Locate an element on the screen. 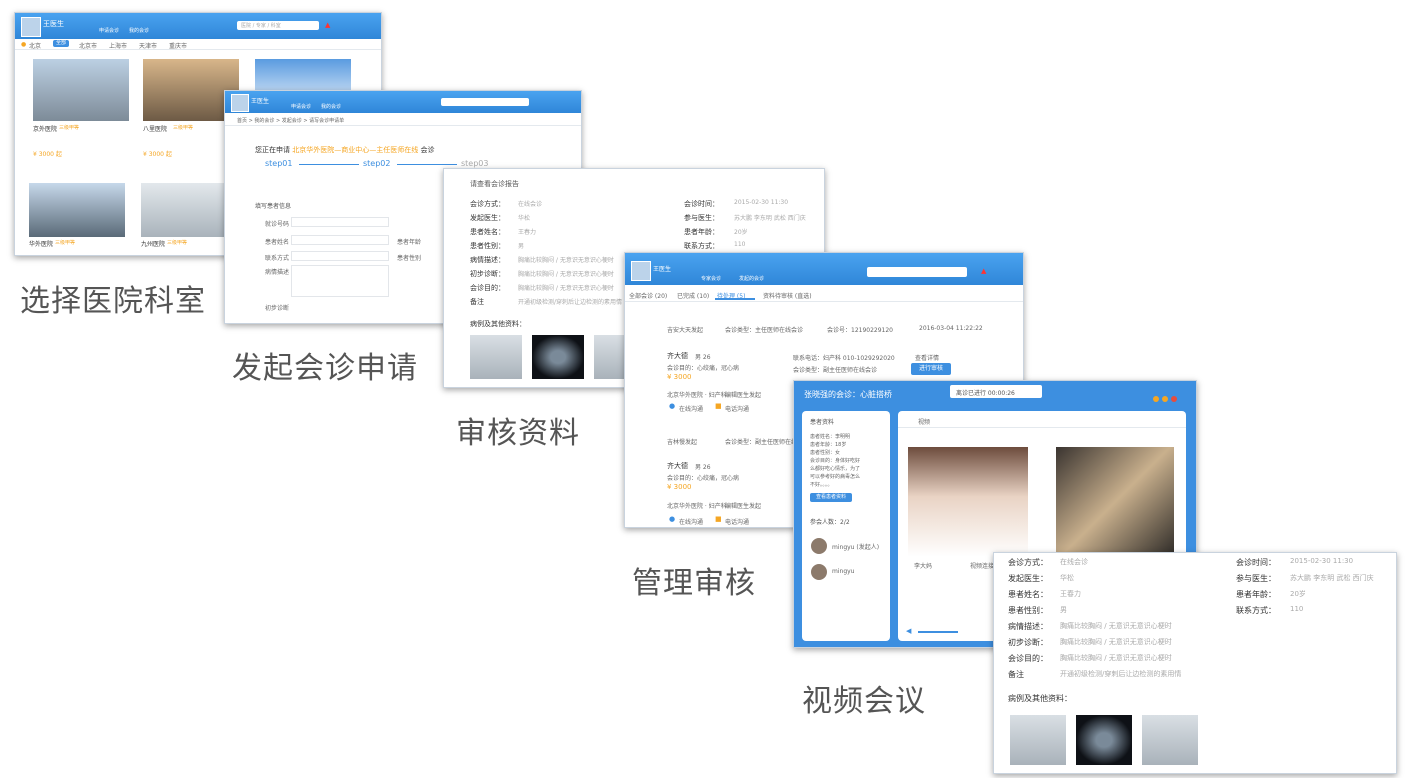 The image size is (1407, 778). hospital-name: 京外医院 is located at coordinates (45, 128).